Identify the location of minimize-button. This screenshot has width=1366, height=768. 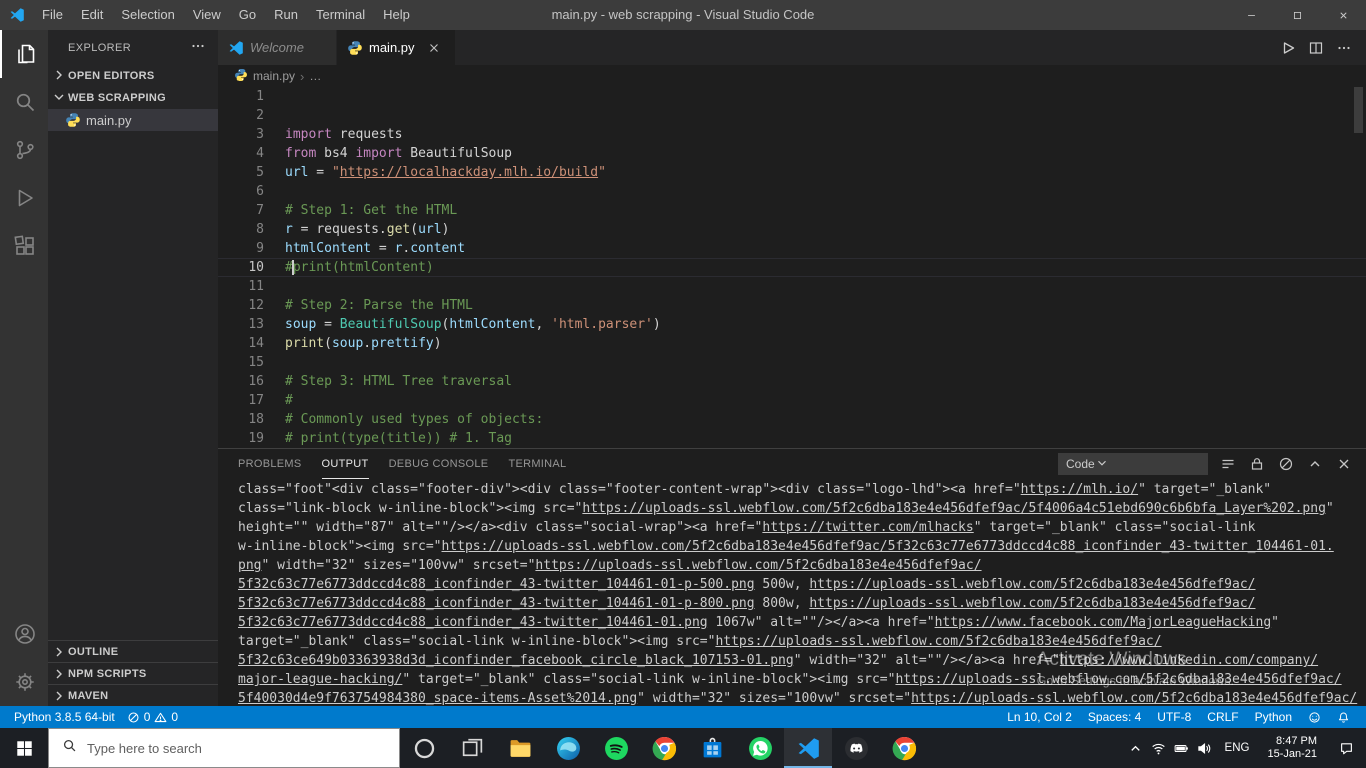
(1251, 15).